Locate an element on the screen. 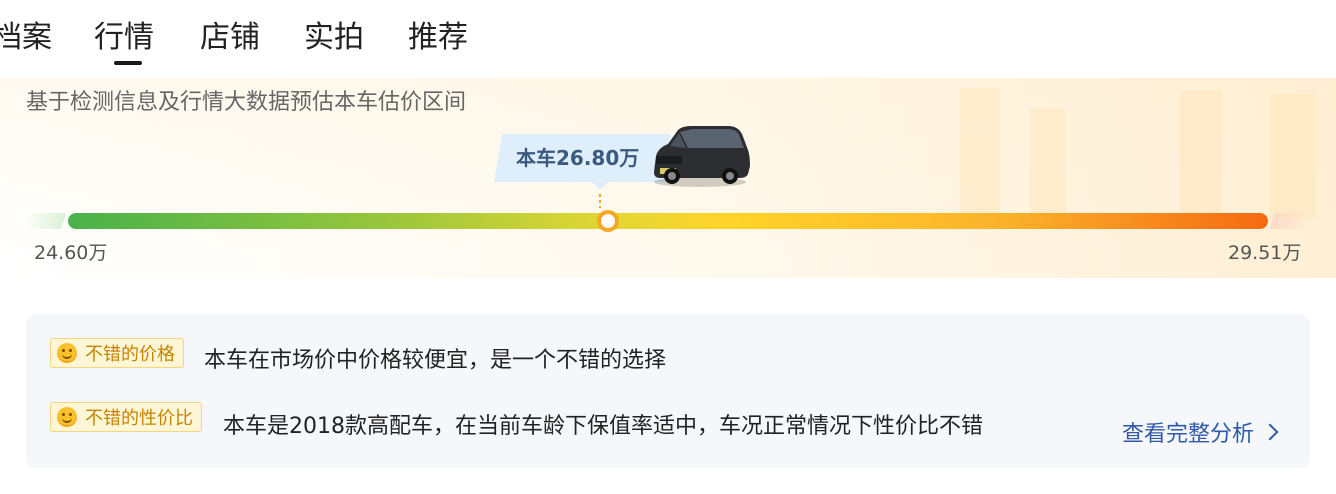 Image resolution: width=1336 pixels, height=494 pixels. tab-market: 行情 is located at coordinates (124, 38).